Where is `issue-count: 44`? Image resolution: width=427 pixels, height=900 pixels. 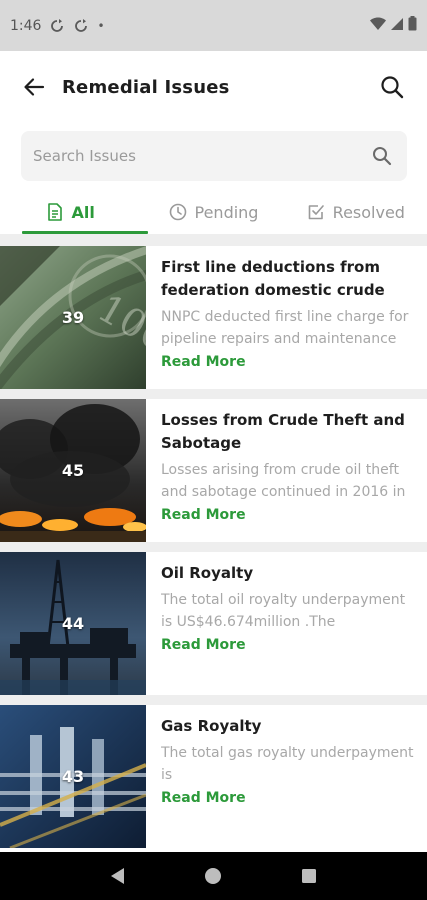 issue-count: 44 is located at coordinates (73, 623).